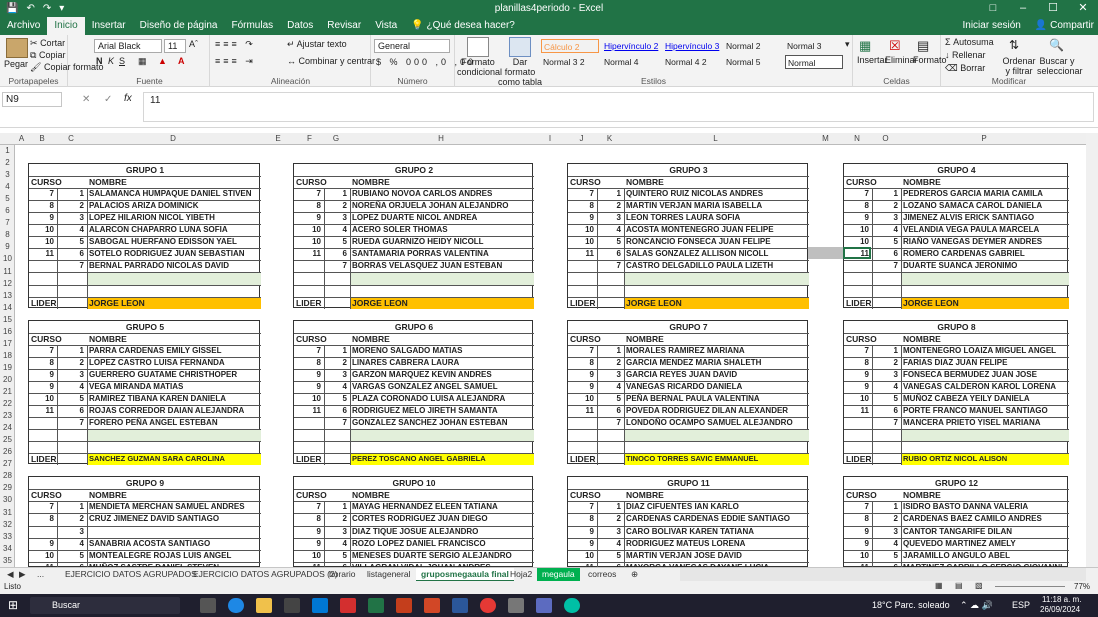  What do you see at coordinates (111, 61) in the screenshot?
I see `italic-button: K` at bounding box center [111, 61].